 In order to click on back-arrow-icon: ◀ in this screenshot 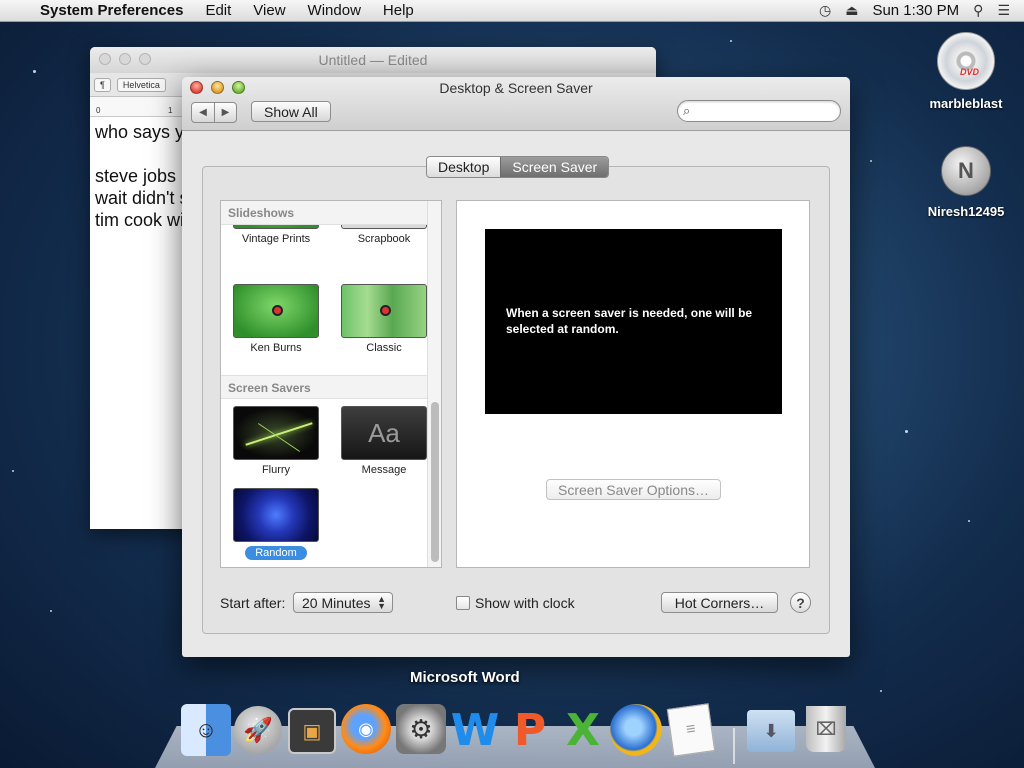, I will do `click(203, 112)`.